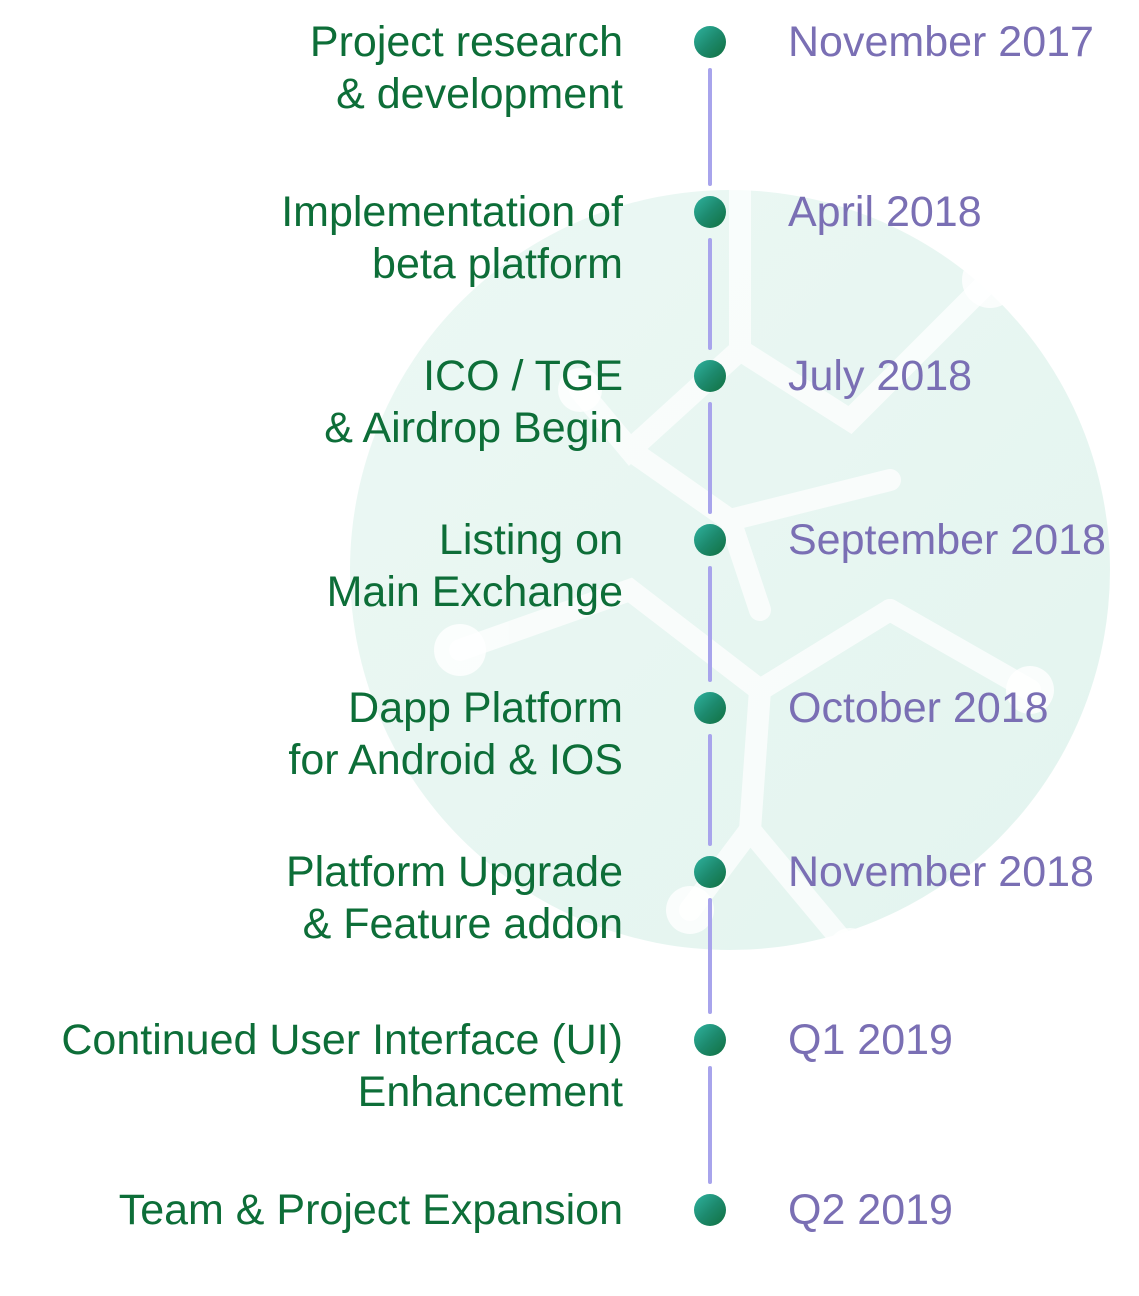 The image size is (1139, 1296). I want to click on milestone-label: Project research & development, so click(466, 68).